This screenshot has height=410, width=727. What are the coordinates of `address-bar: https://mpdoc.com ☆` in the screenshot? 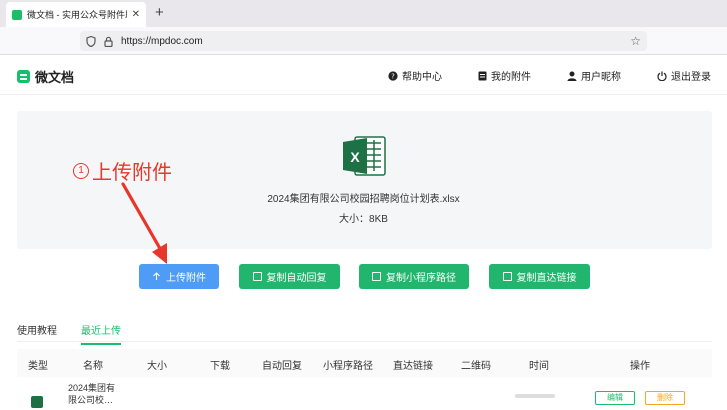 It's located at (363, 41).